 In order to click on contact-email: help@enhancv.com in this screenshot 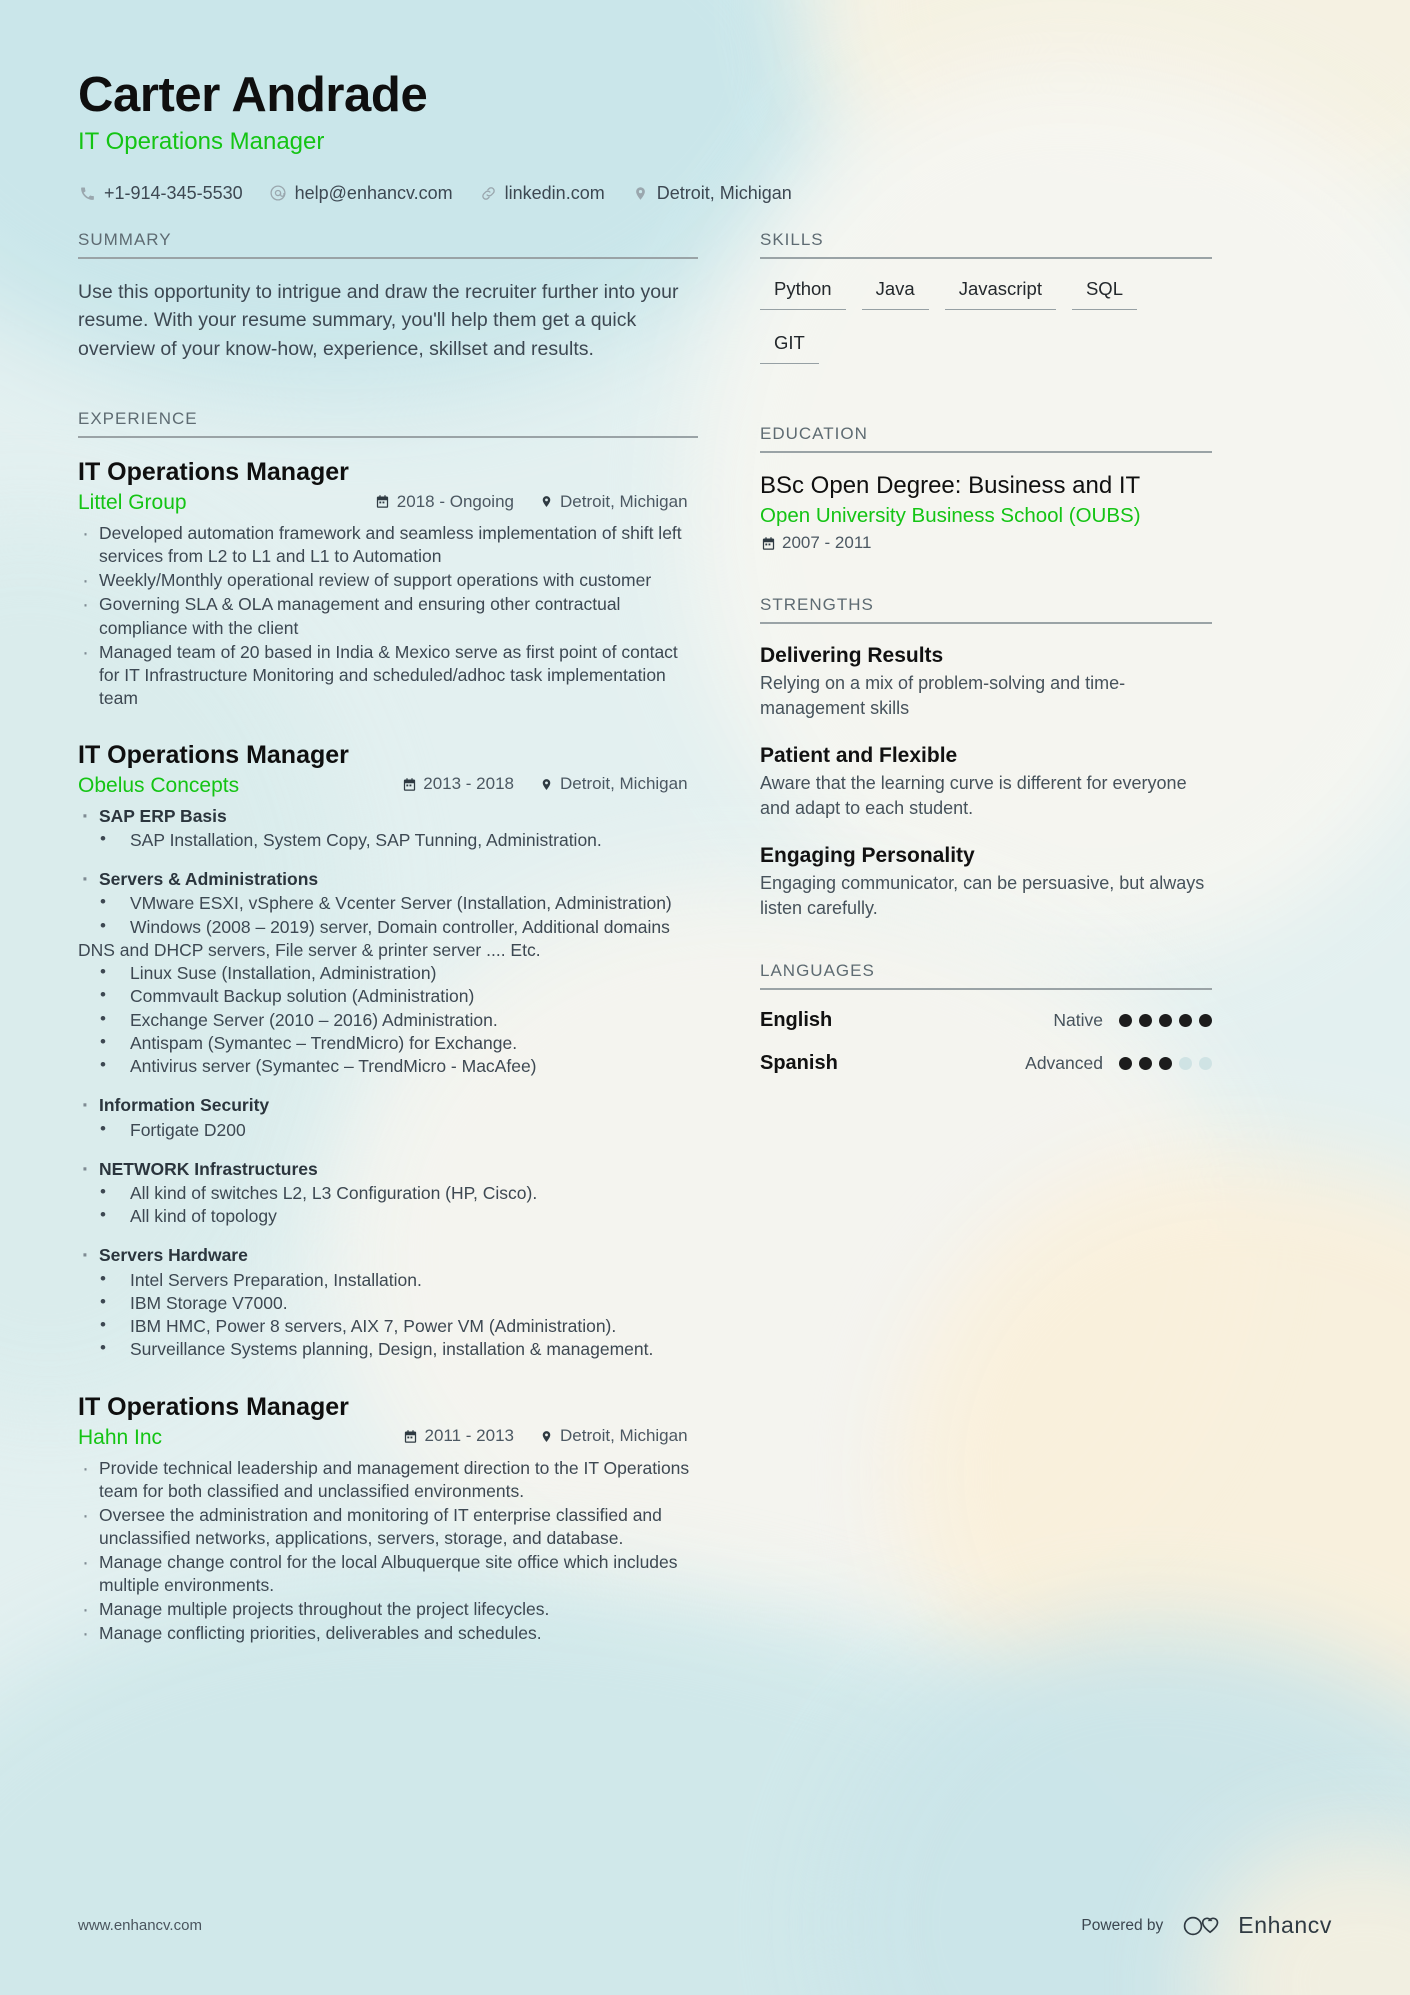, I will do `click(361, 193)`.